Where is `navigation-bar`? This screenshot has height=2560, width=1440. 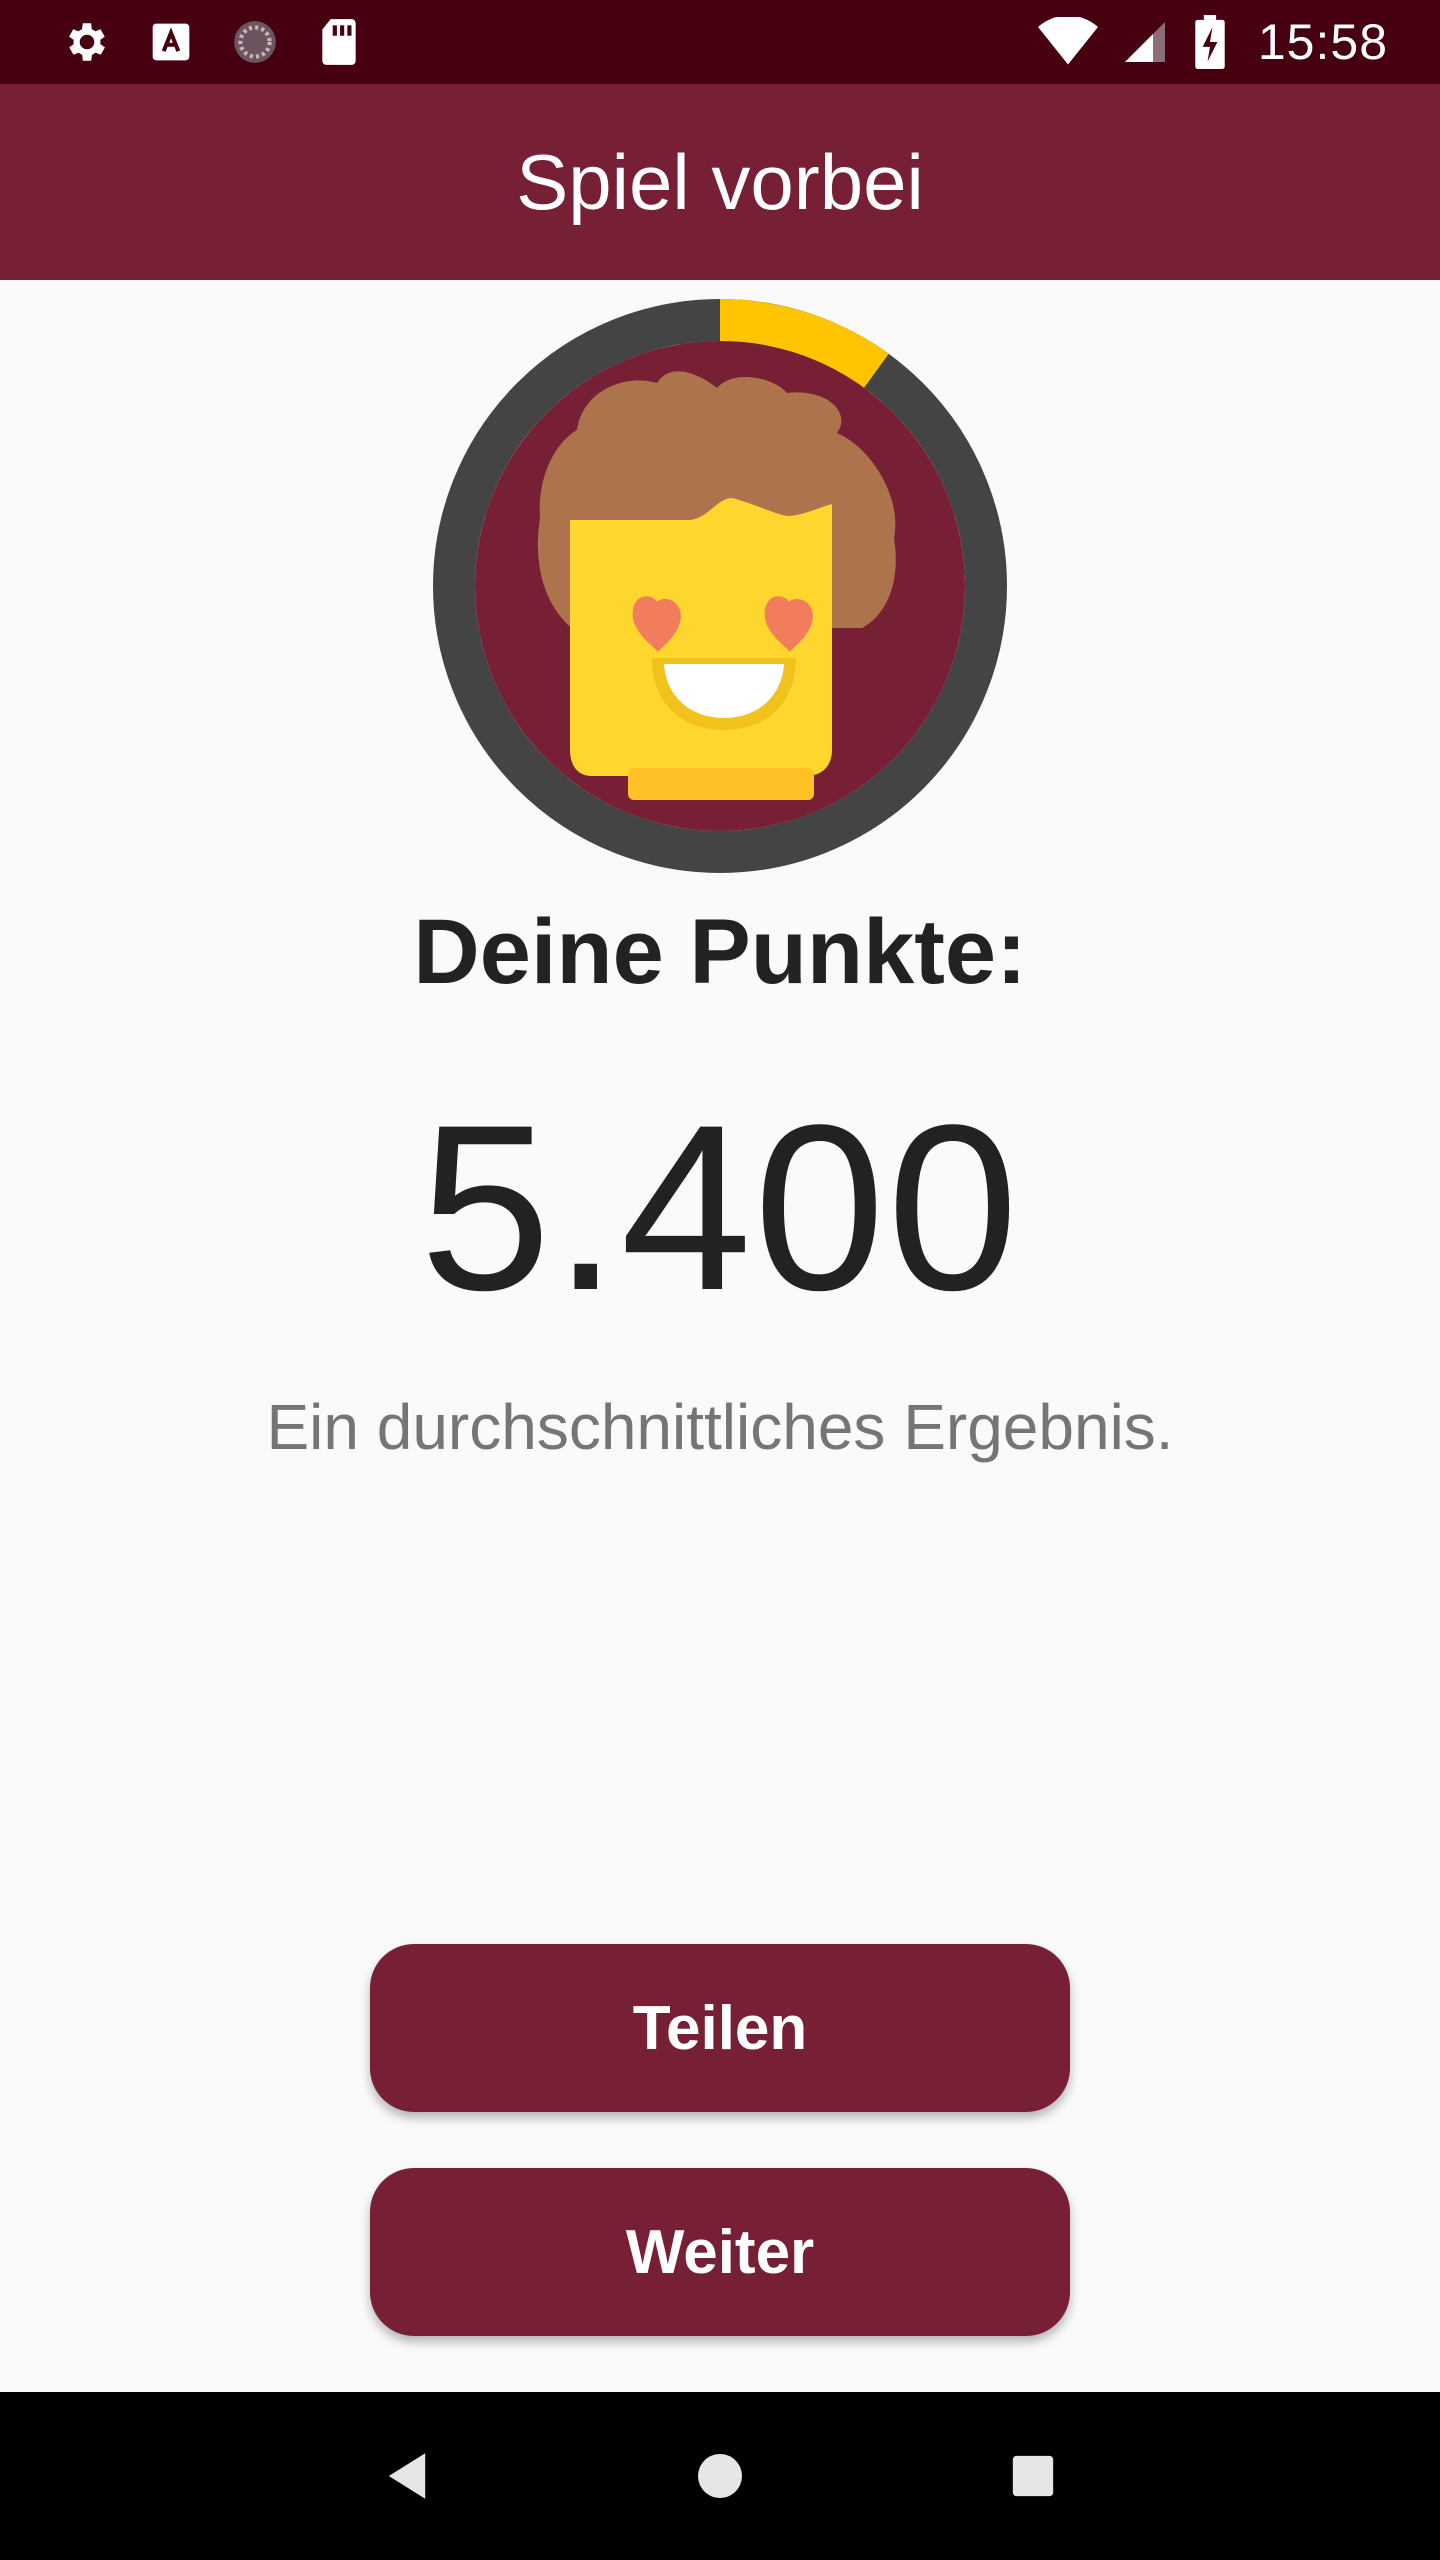
navigation-bar is located at coordinates (720, 2476).